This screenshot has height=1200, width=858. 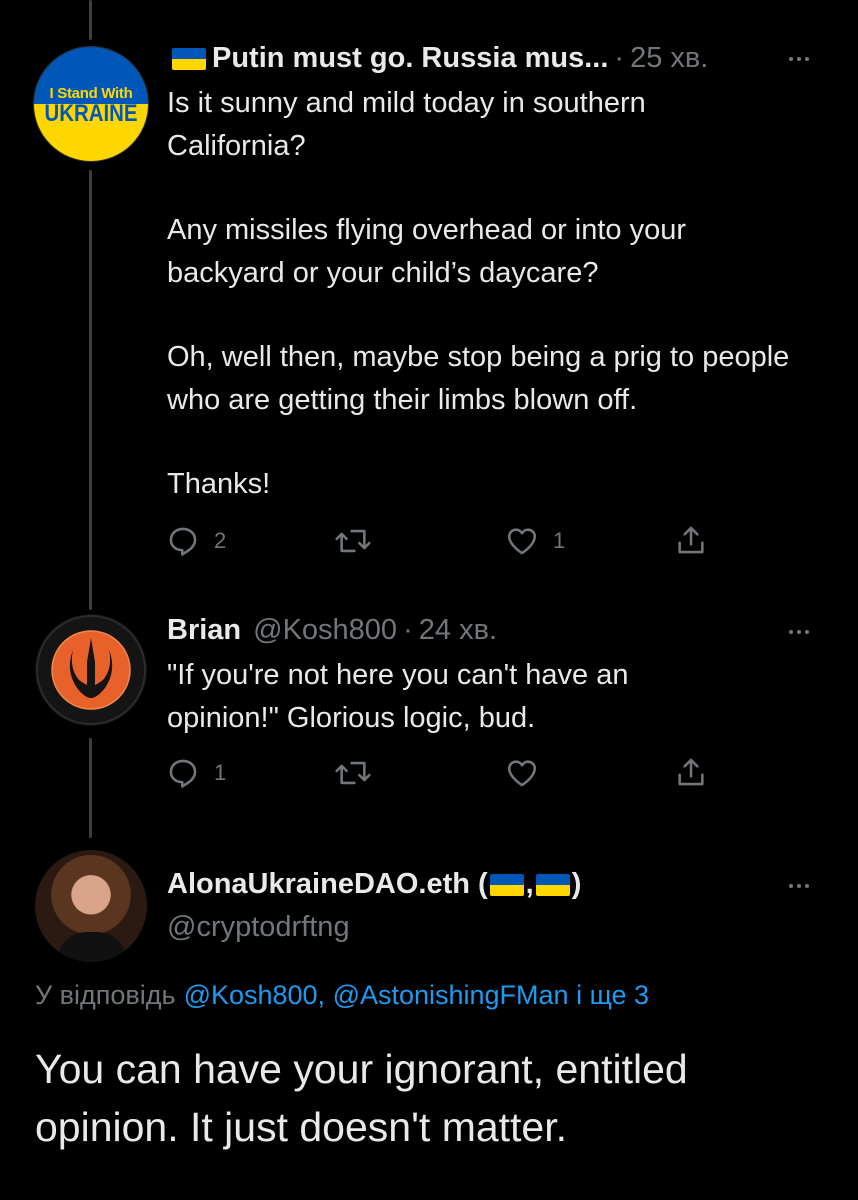 What do you see at coordinates (91, 906) in the screenshot?
I see `avatar-alona` at bounding box center [91, 906].